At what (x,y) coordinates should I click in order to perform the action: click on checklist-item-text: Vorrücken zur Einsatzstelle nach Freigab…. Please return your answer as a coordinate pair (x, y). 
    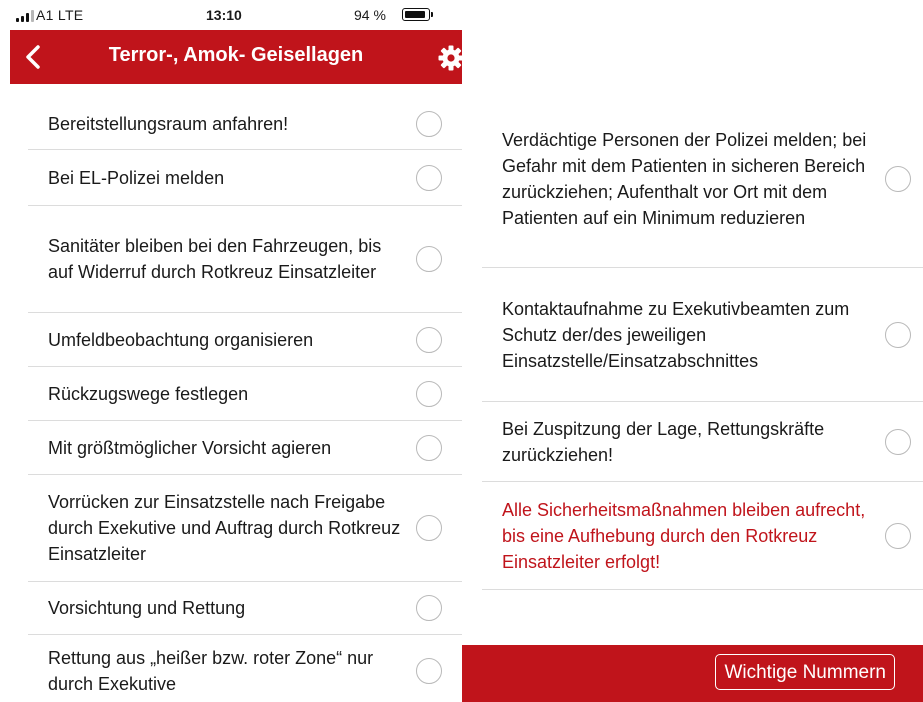
    Looking at the image, I should click on (224, 528).